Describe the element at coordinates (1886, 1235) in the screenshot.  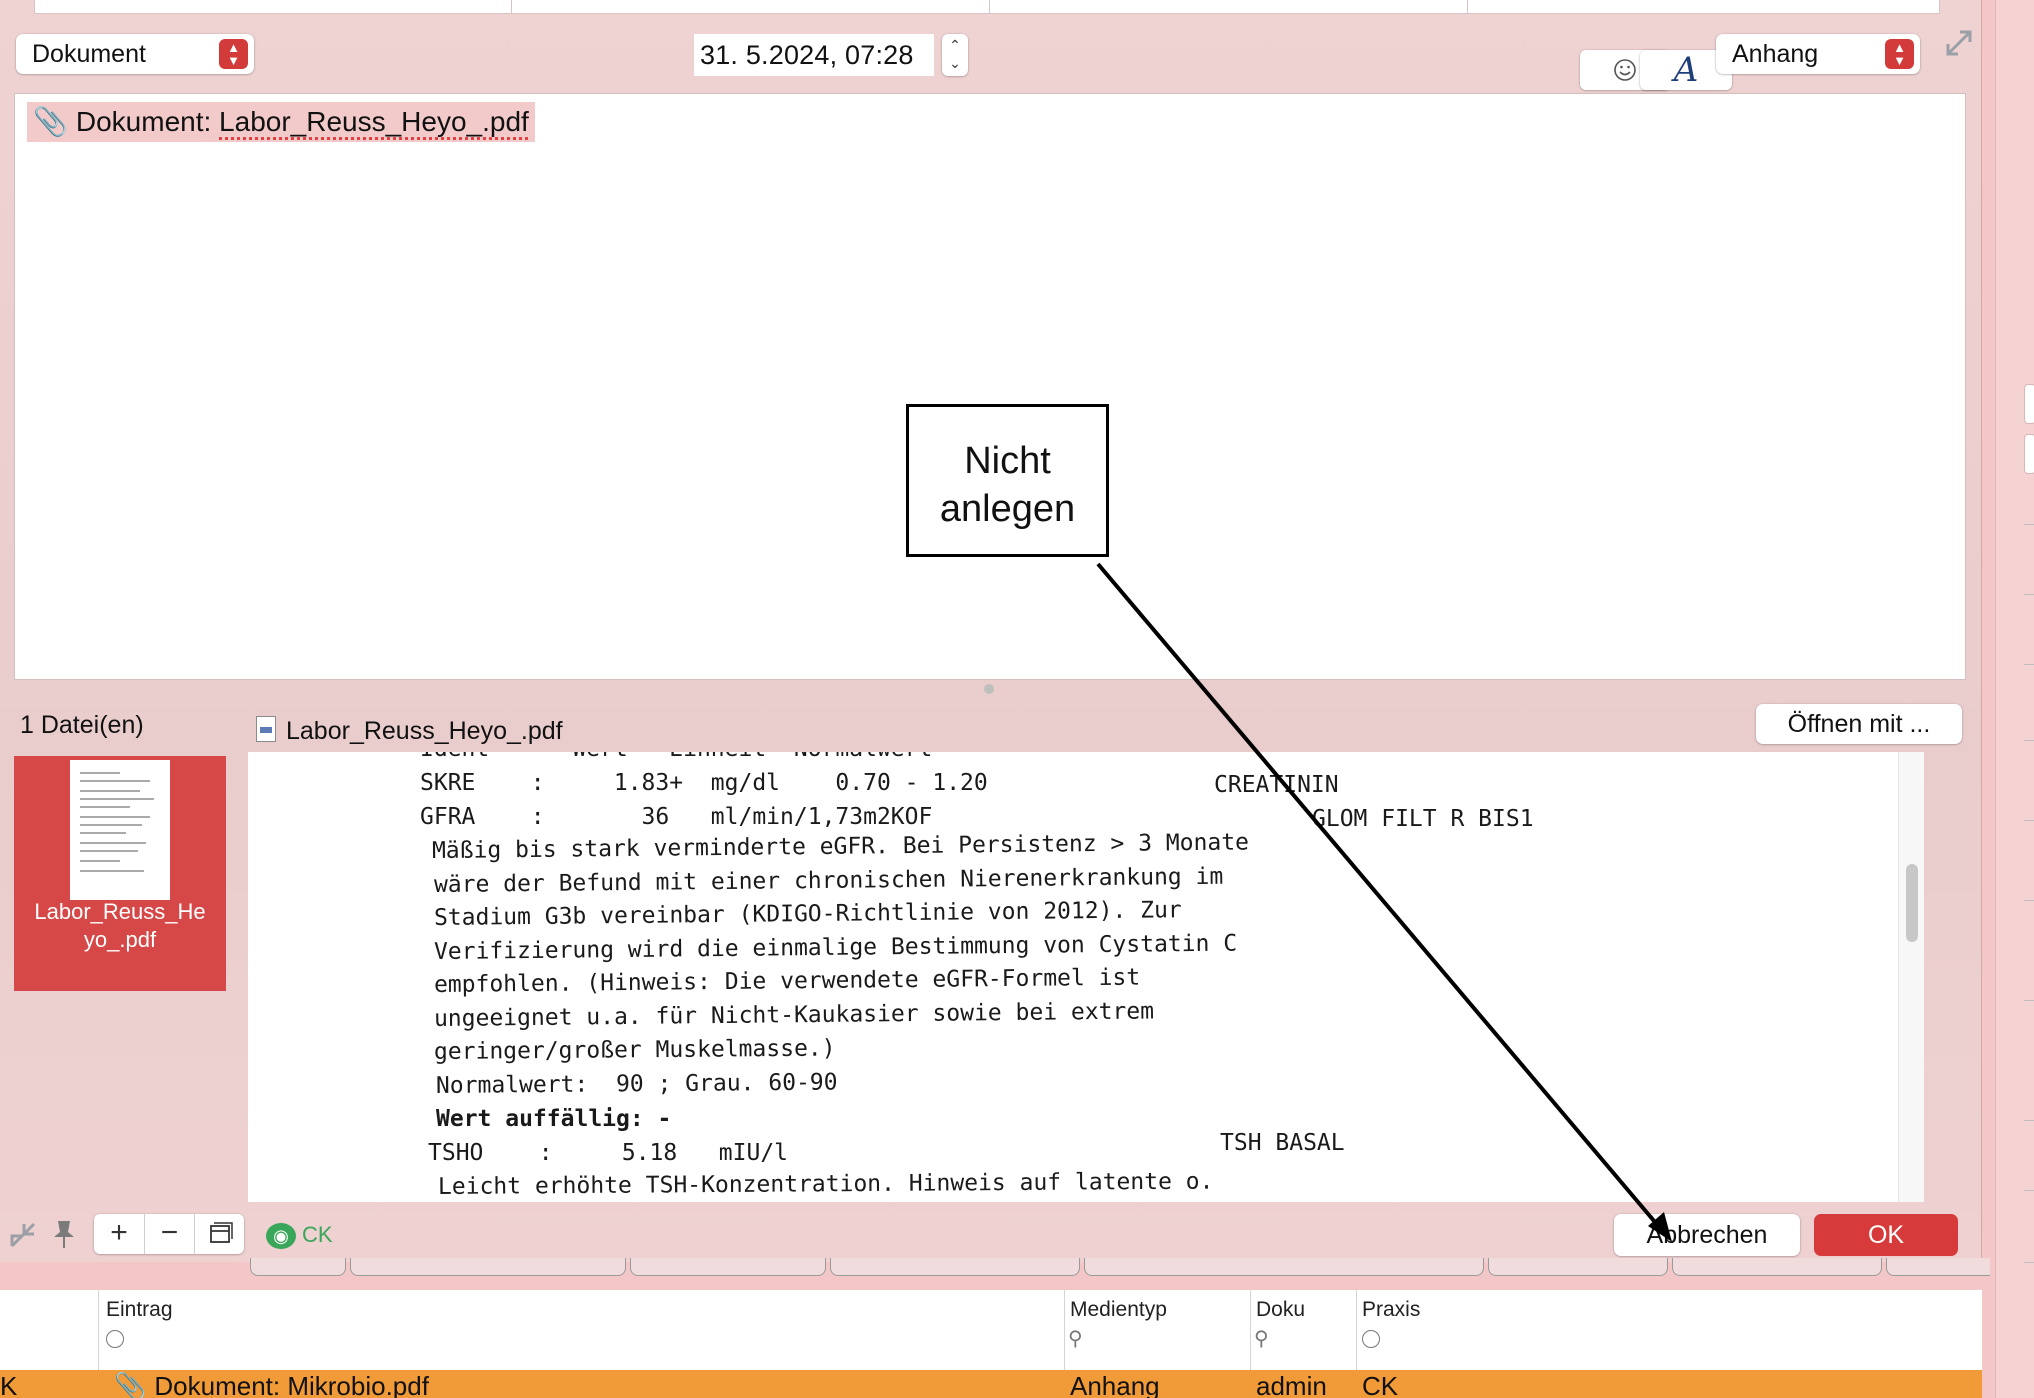
I see `ok-button: OK` at that location.